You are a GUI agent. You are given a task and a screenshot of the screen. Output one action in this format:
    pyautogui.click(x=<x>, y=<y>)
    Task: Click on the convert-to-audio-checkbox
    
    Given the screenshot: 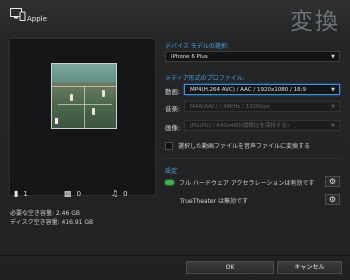 What is the action you would take?
    pyautogui.click(x=169, y=145)
    